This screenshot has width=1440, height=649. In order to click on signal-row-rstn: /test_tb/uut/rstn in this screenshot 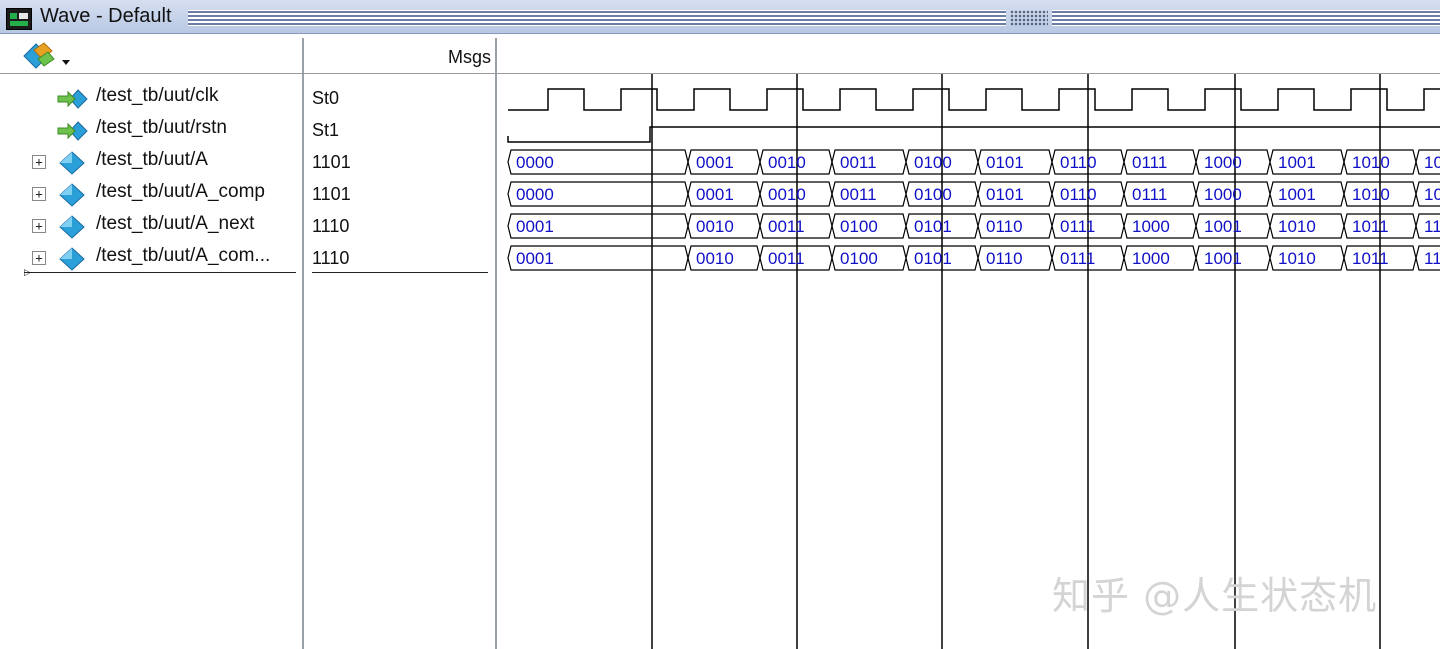, I will do `click(150, 130)`.